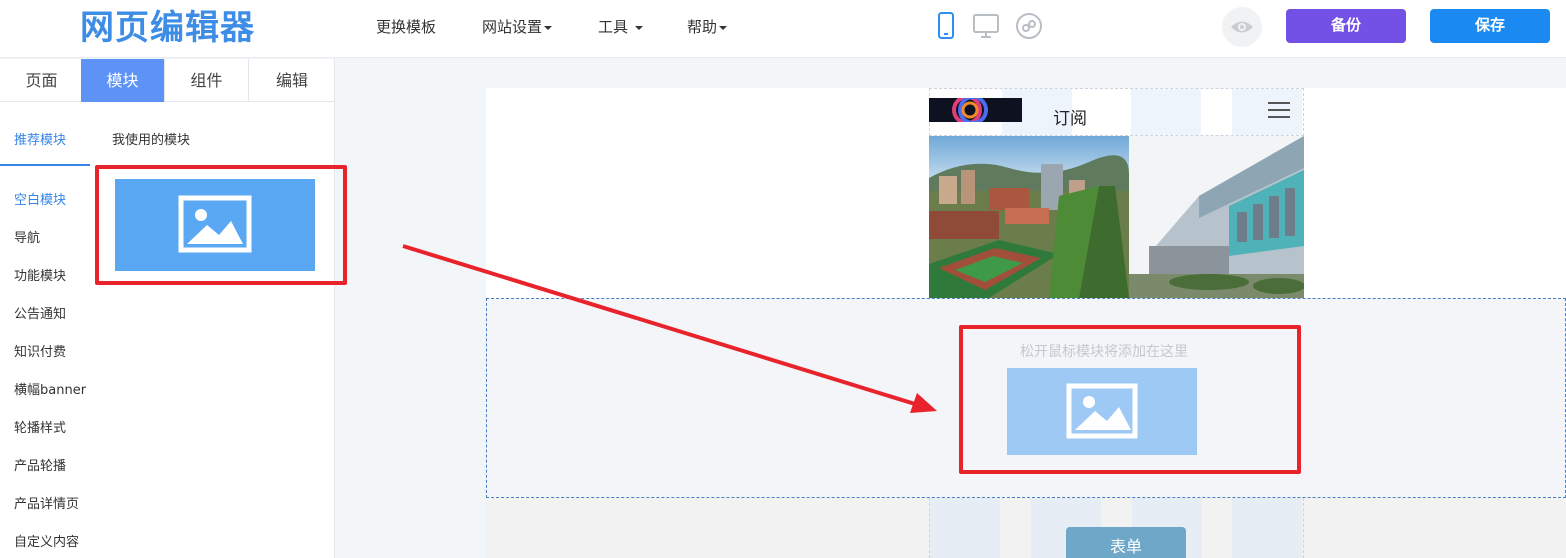 The height and width of the screenshot is (558, 1566). What do you see at coordinates (975, 110) in the screenshot?
I see `site-logo-image` at bounding box center [975, 110].